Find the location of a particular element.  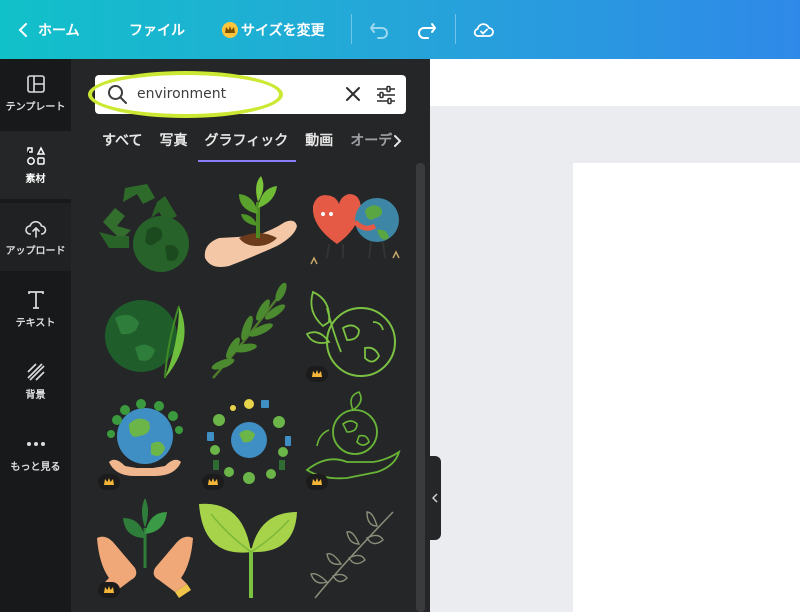

file-label: ファイル is located at coordinates (157, 30).